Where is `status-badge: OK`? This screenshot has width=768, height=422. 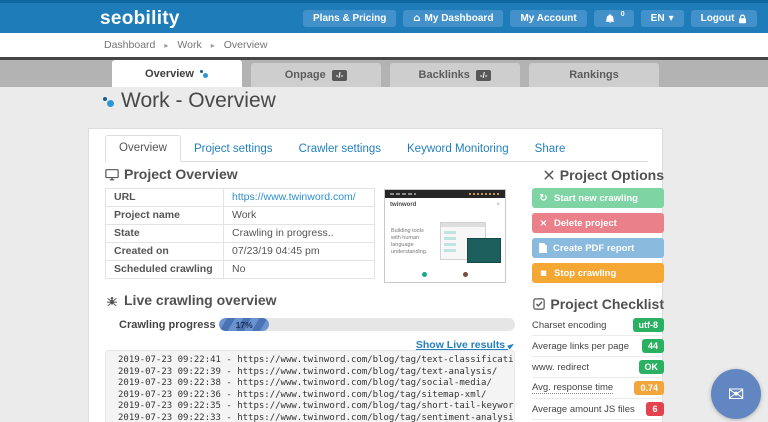 status-badge: OK is located at coordinates (651, 367).